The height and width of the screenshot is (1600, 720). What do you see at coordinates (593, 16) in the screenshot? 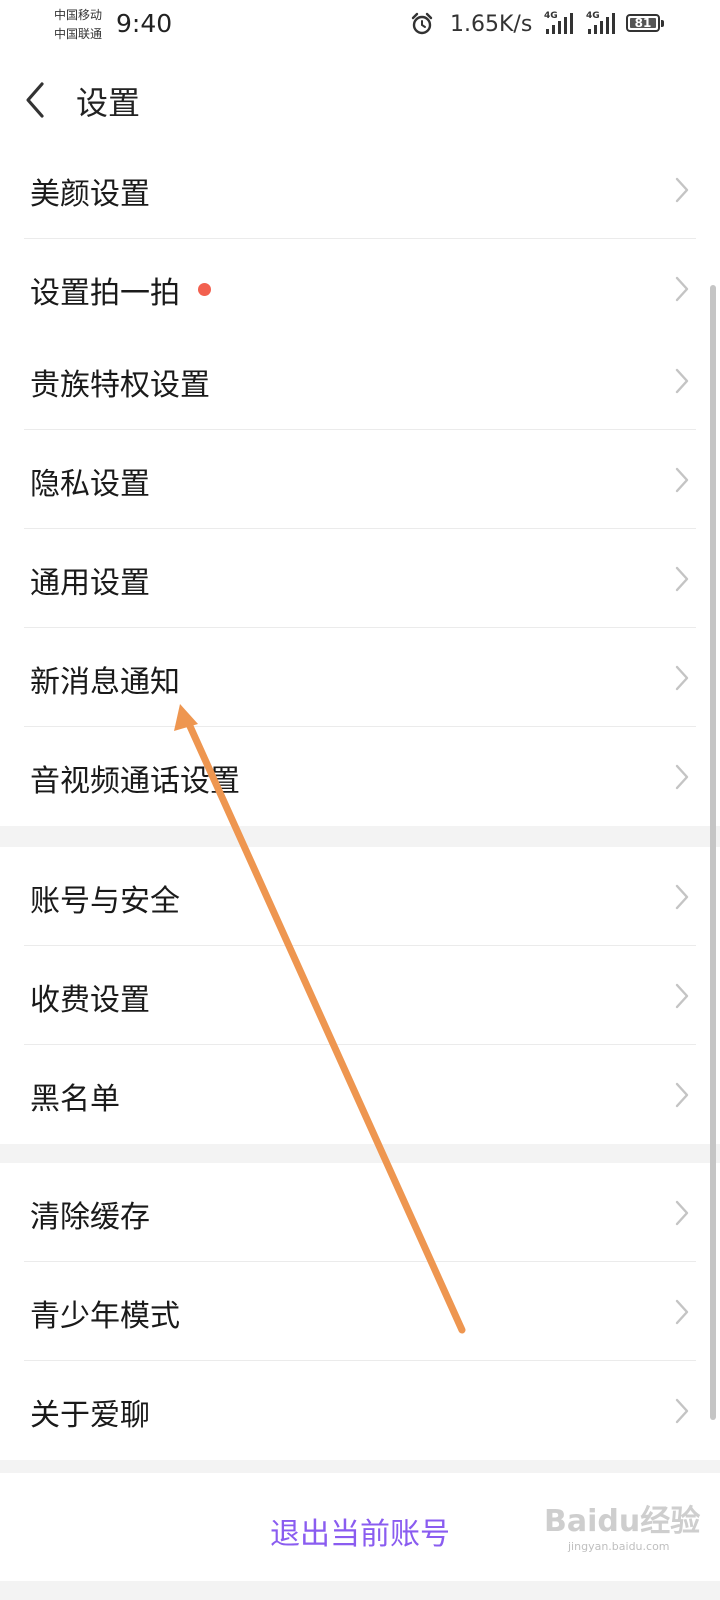
I see `signal-2-label: 4G` at bounding box center [593, 16].